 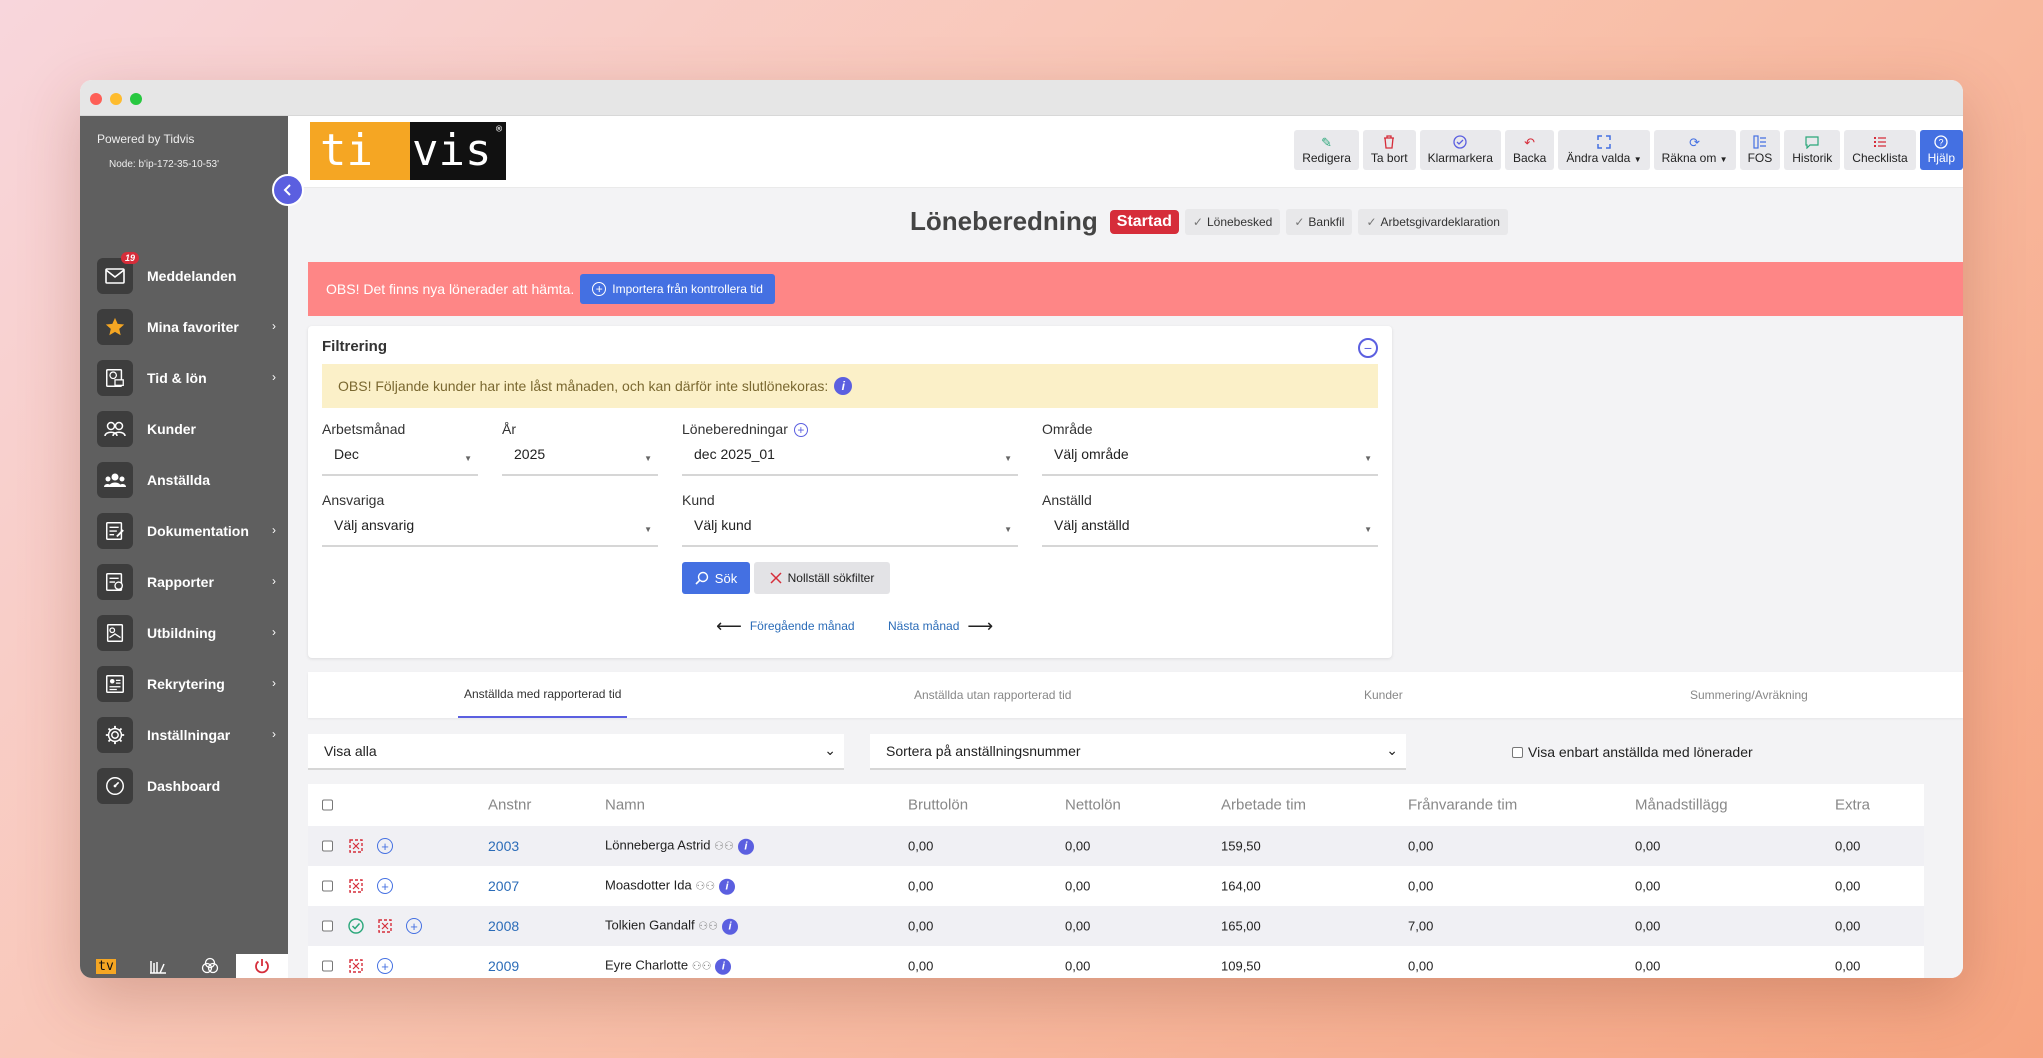 I want to click on payslip-pill: ✓ Lönebesked, so click(x=1232, y=221).